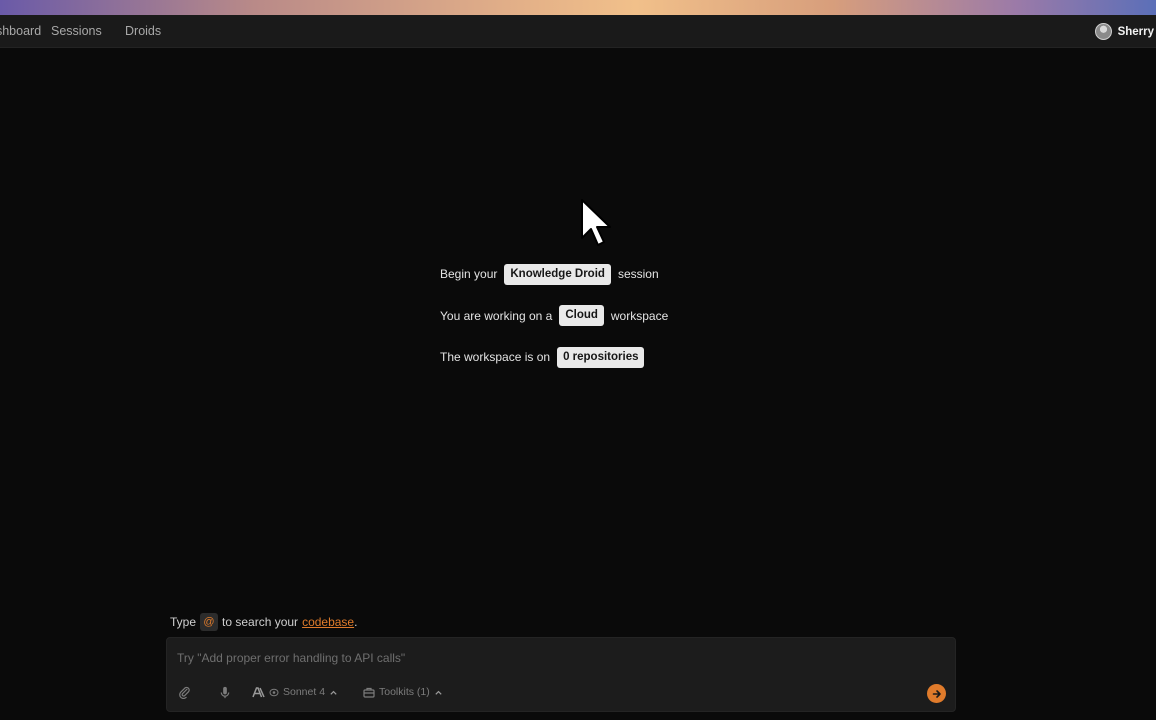 The image size is (1156, 720). Describe the element at coordinates (1135, 31) in the screenshot. I see `user-name: Sherry` at that location.